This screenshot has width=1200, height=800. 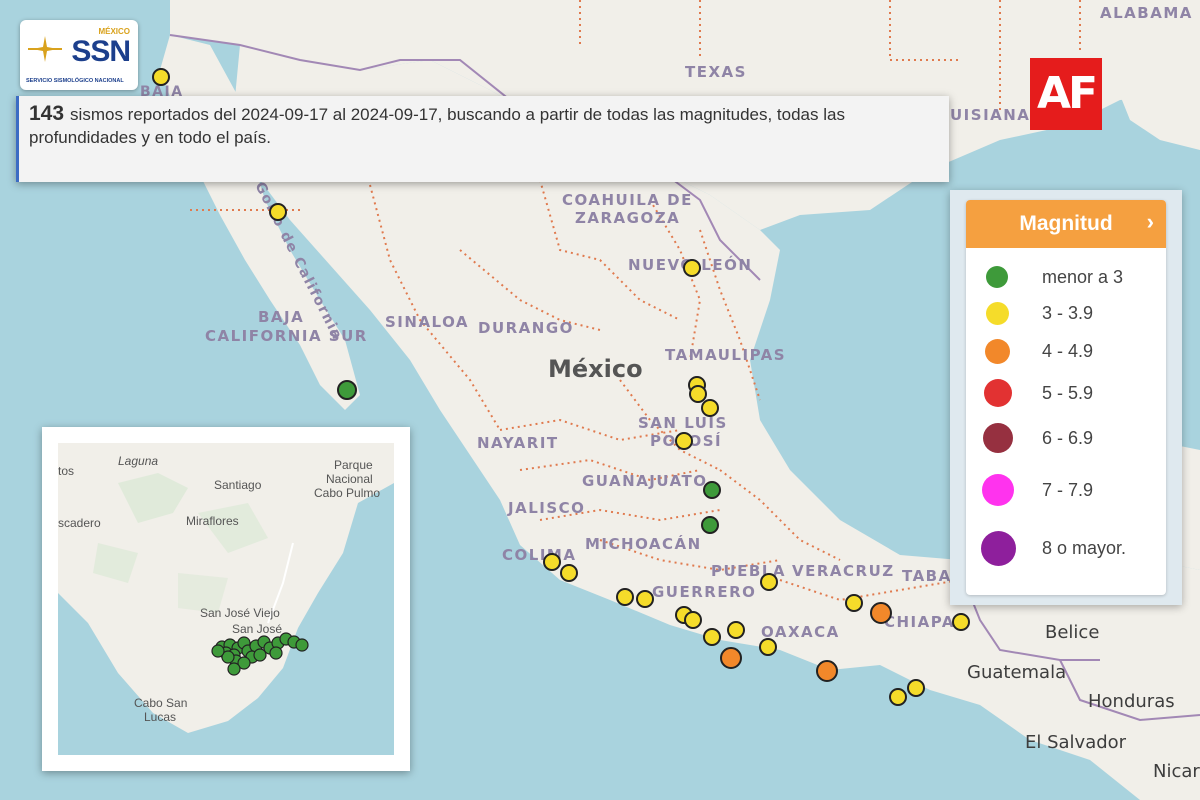 I want to click on label-alabama: ALABAMA, so click(x=1146, y=13).